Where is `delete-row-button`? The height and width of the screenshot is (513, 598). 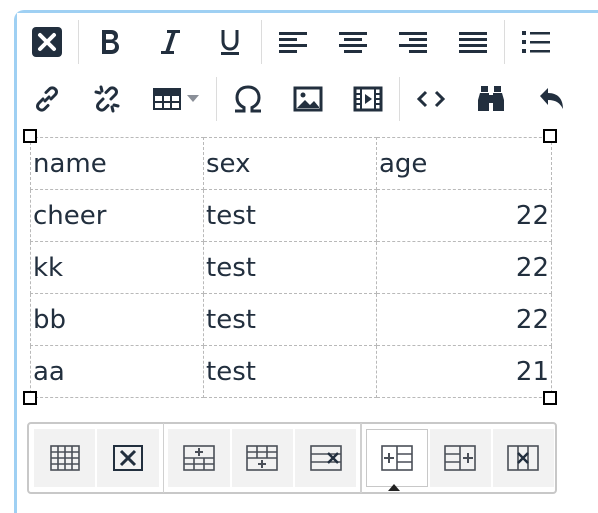
delete-row-button is located at coordinates (325, 458).